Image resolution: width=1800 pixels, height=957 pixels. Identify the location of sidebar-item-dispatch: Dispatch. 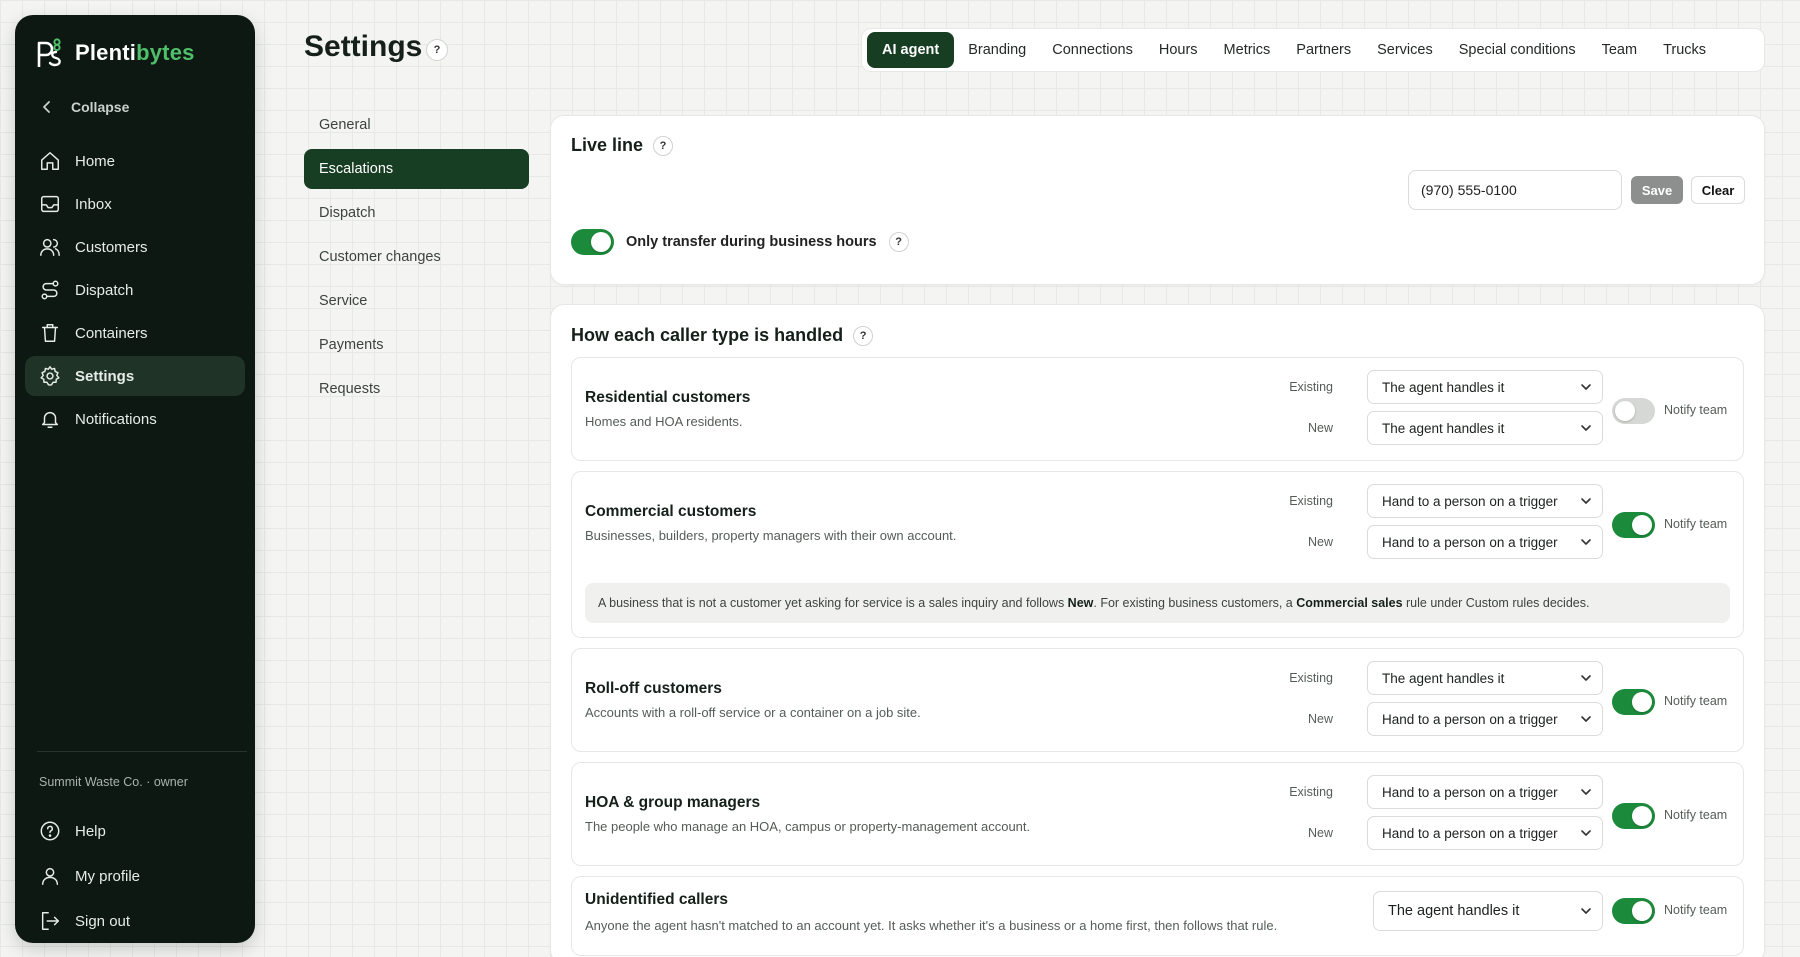
(135, 290).